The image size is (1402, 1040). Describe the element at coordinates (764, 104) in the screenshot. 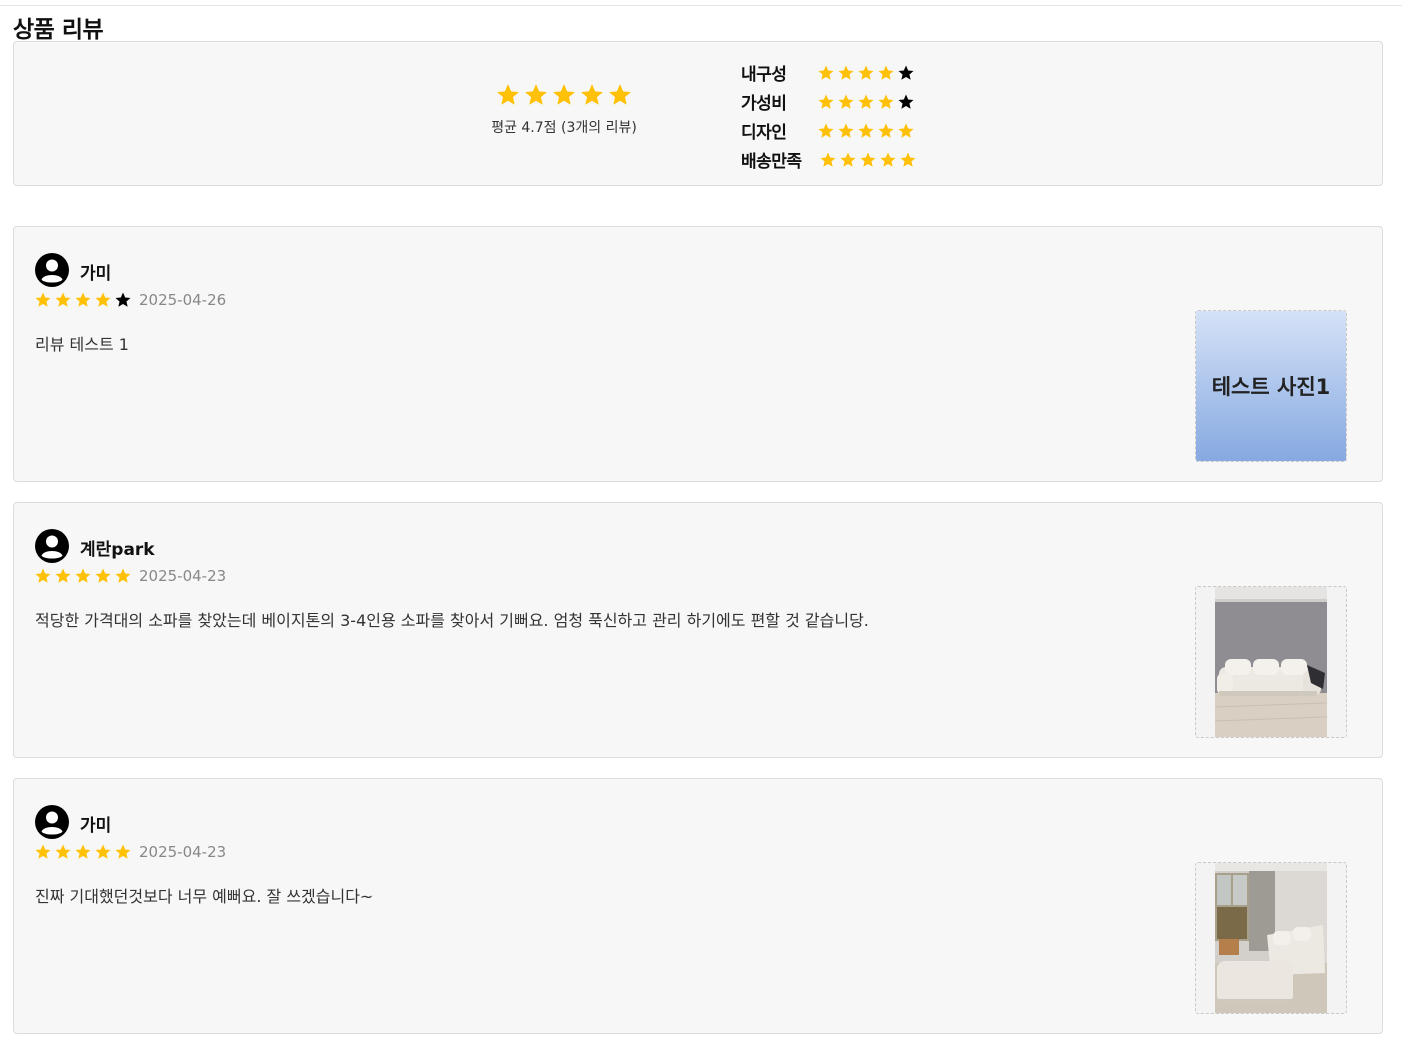

I see `criteria-label: 가성비` at that location.